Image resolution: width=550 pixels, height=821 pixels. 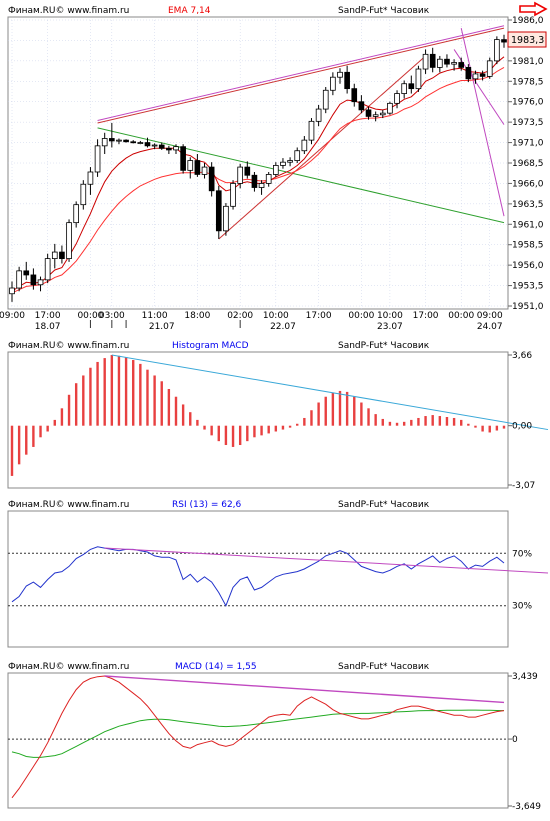 What do you see at coordinates (522, 554) in the screenshot?
I see `rsi-level-label: 70%` at bounding box center [522, 554].